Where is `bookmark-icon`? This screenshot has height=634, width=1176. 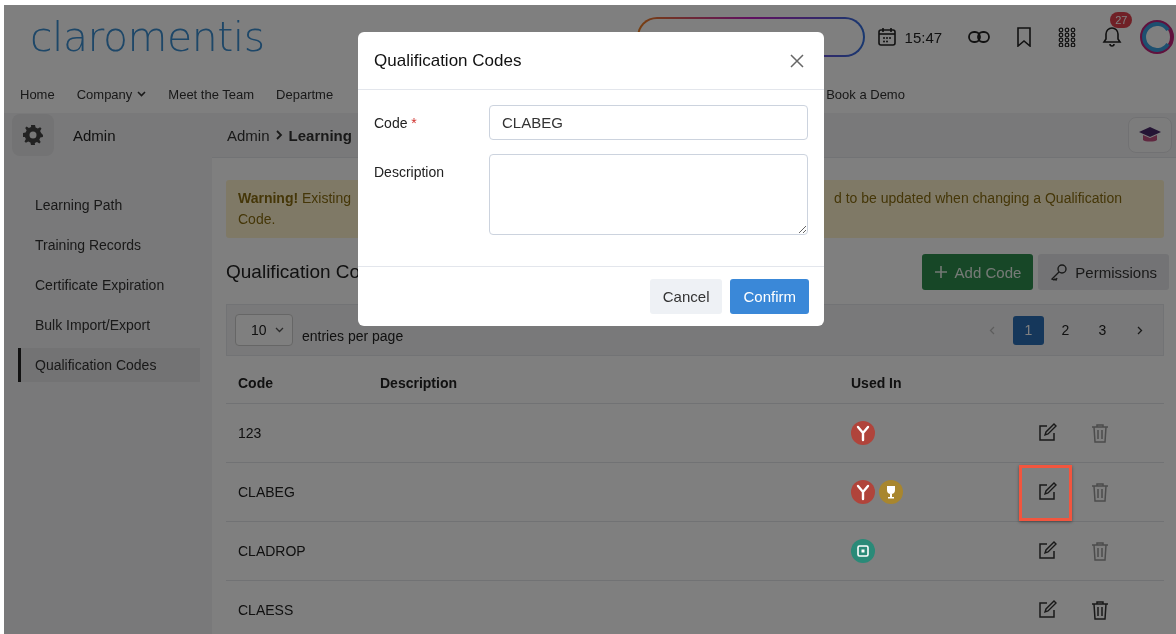 bookmark-icon is located at coordinates (1024, 37).